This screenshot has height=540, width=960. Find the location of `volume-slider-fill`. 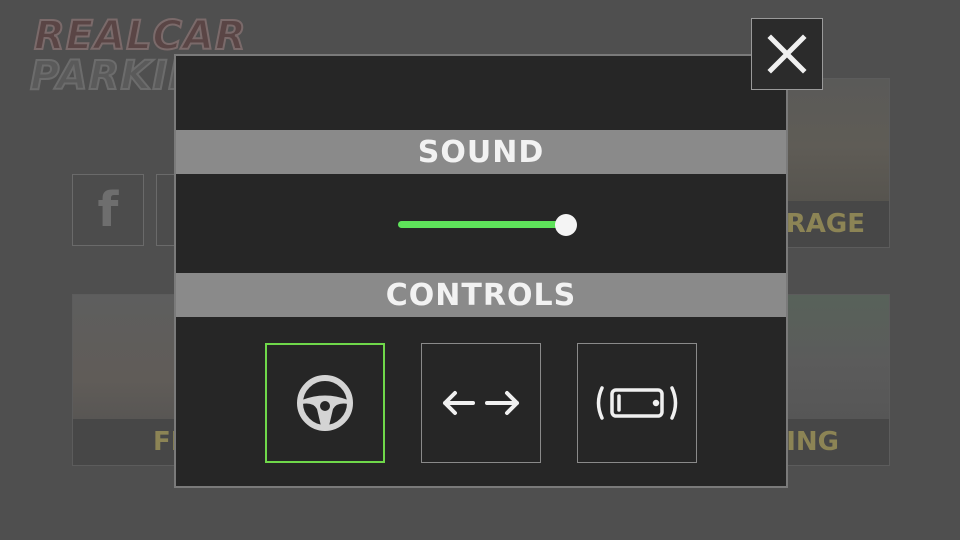

volume-slider-fill is located at coordinates (482, 224).